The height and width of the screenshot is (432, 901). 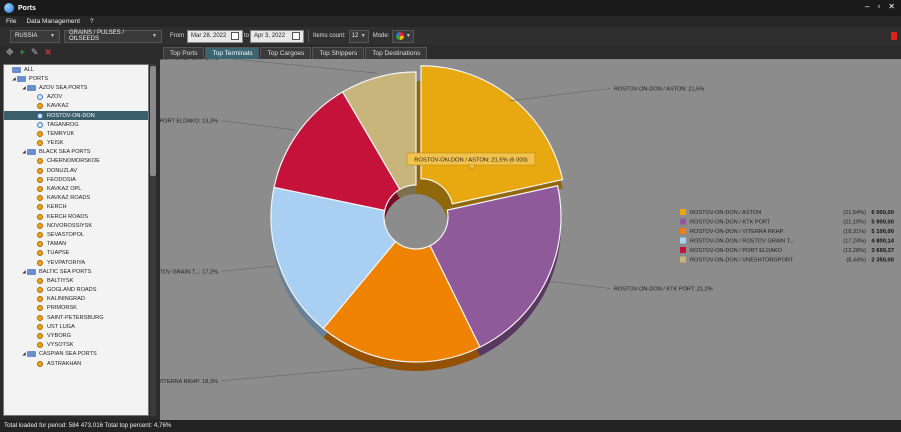 I want to click on tree-scrollbar, so click(x=153, y=240).